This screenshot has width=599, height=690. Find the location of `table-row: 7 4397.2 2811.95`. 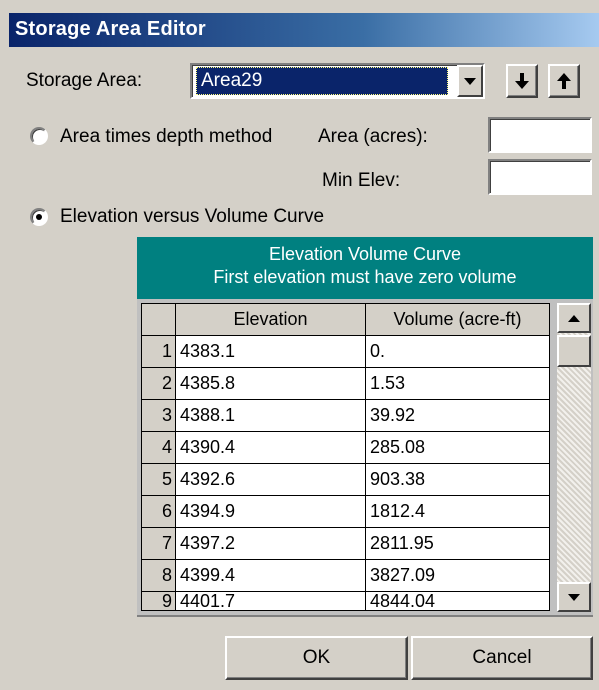

table-row: 7 4397.2 2811.95 is located at coordinates (345, 543).